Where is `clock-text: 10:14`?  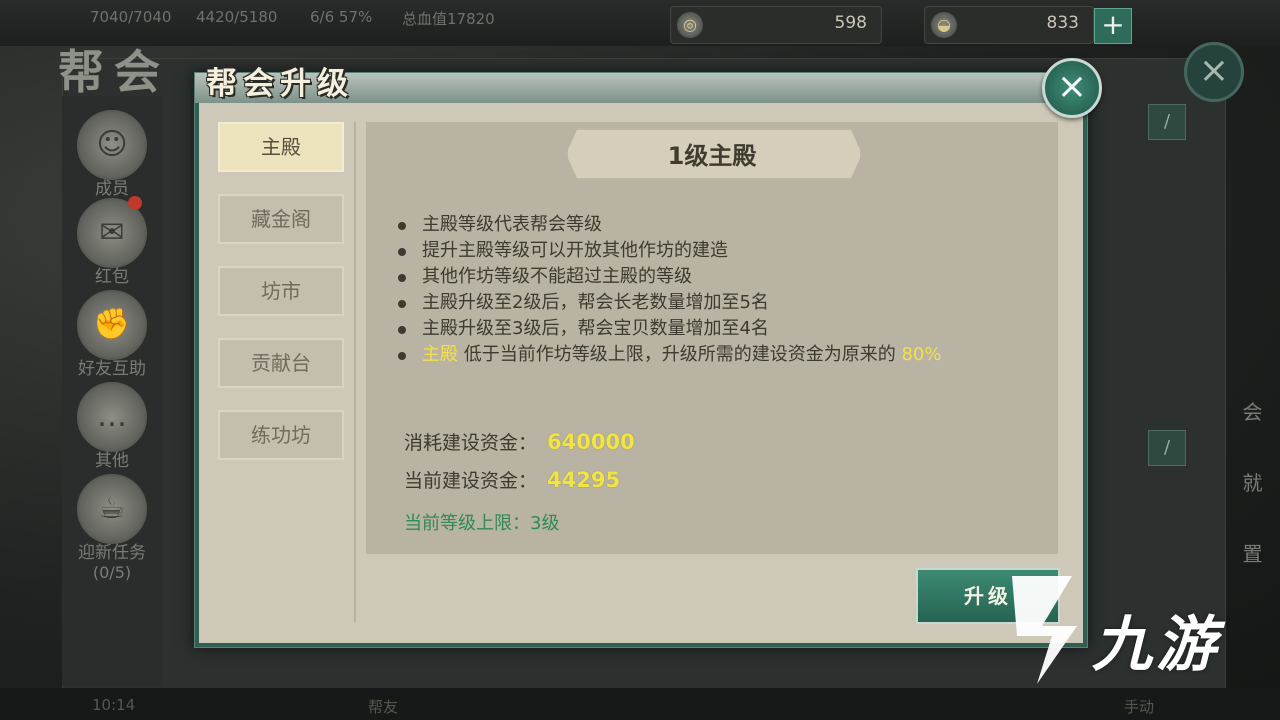
clock-text: 10:14 is located at coordinates (114, 705).